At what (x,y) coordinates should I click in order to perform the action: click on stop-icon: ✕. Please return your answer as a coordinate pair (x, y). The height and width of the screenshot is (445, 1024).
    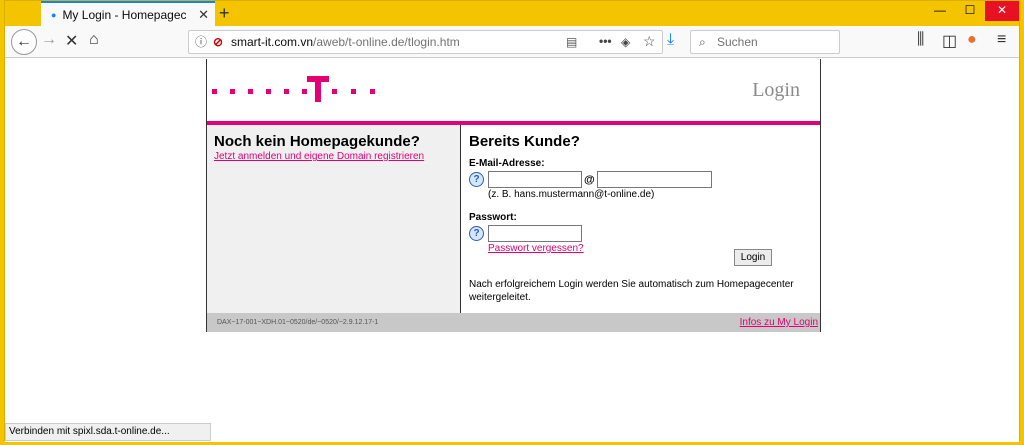
    Looking at the image, I should click on (71, 41).